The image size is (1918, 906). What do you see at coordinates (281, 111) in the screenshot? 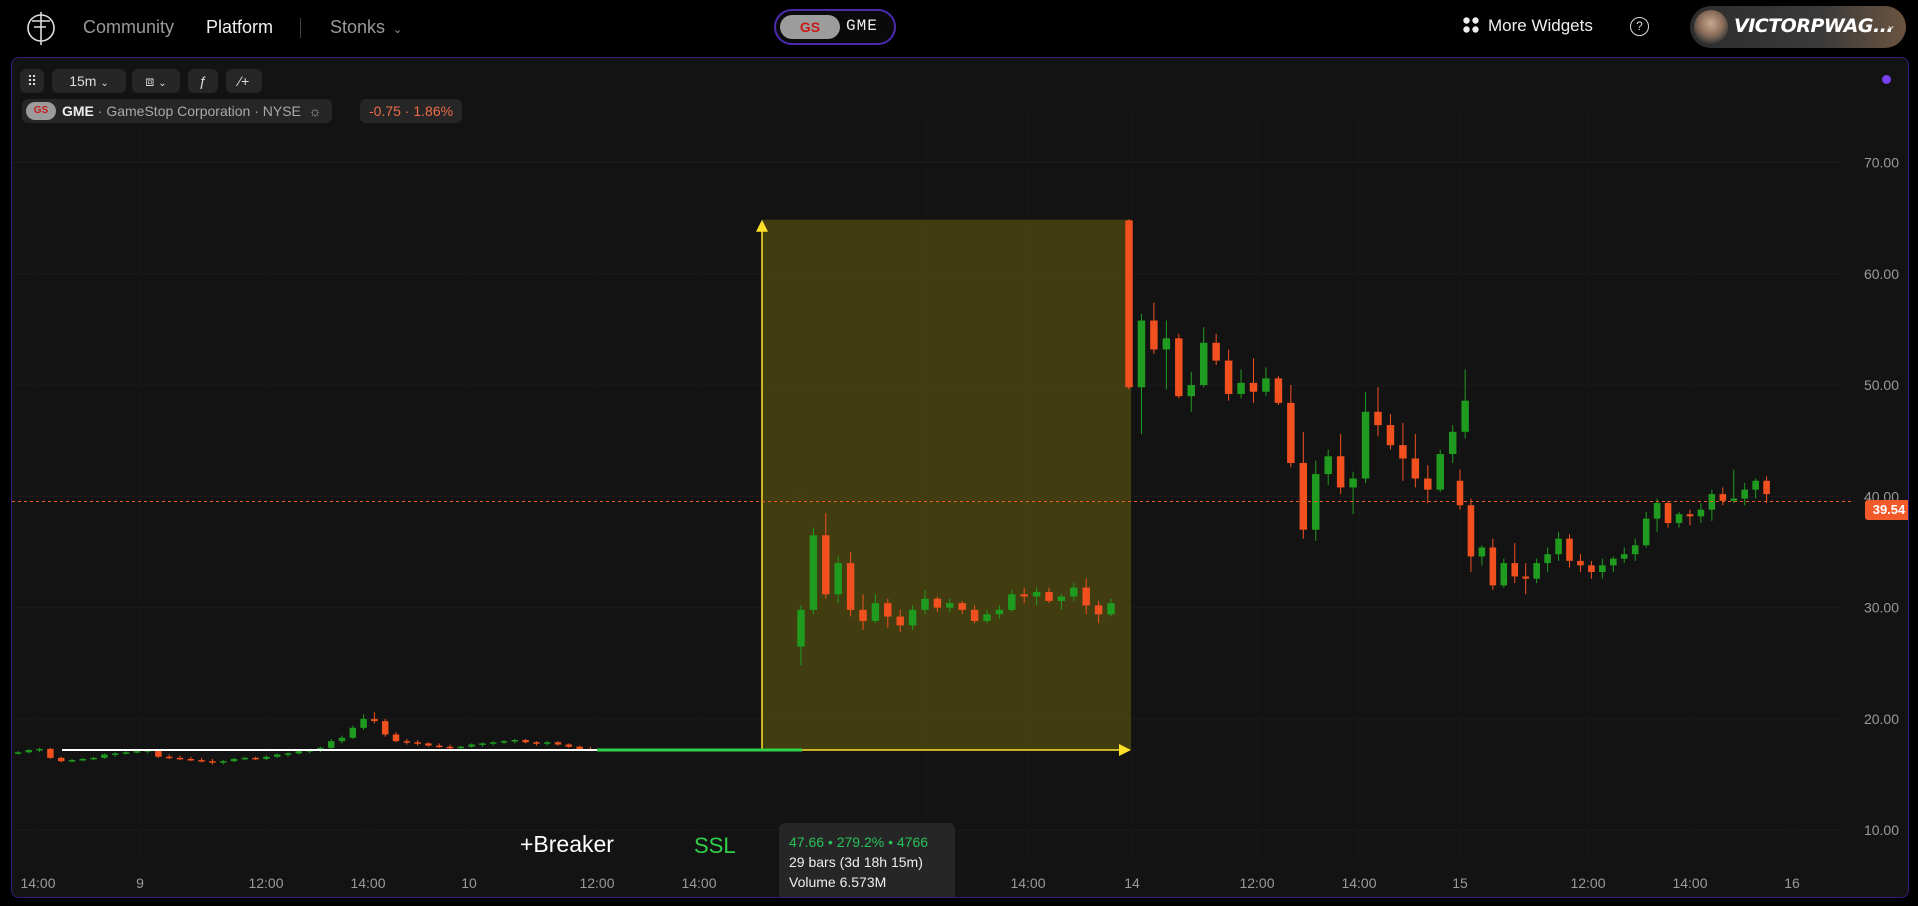
I see `symbol-exchange: NYSE` at bounding box center [281, 111].